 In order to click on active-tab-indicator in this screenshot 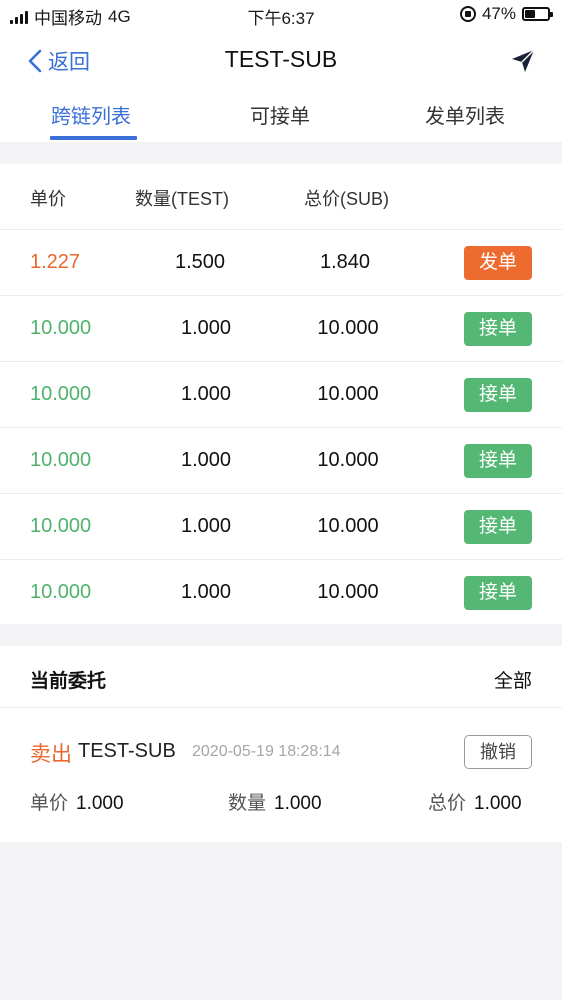, I will do `click(93, 138)`.